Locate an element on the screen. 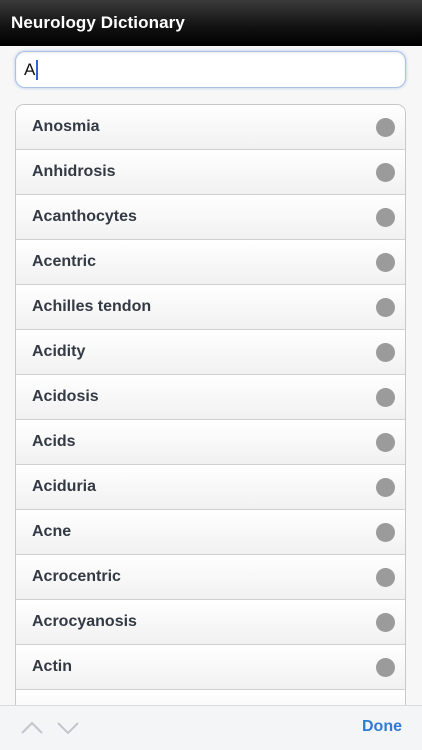  list-item: Acids is located at coordinates (210, 442).